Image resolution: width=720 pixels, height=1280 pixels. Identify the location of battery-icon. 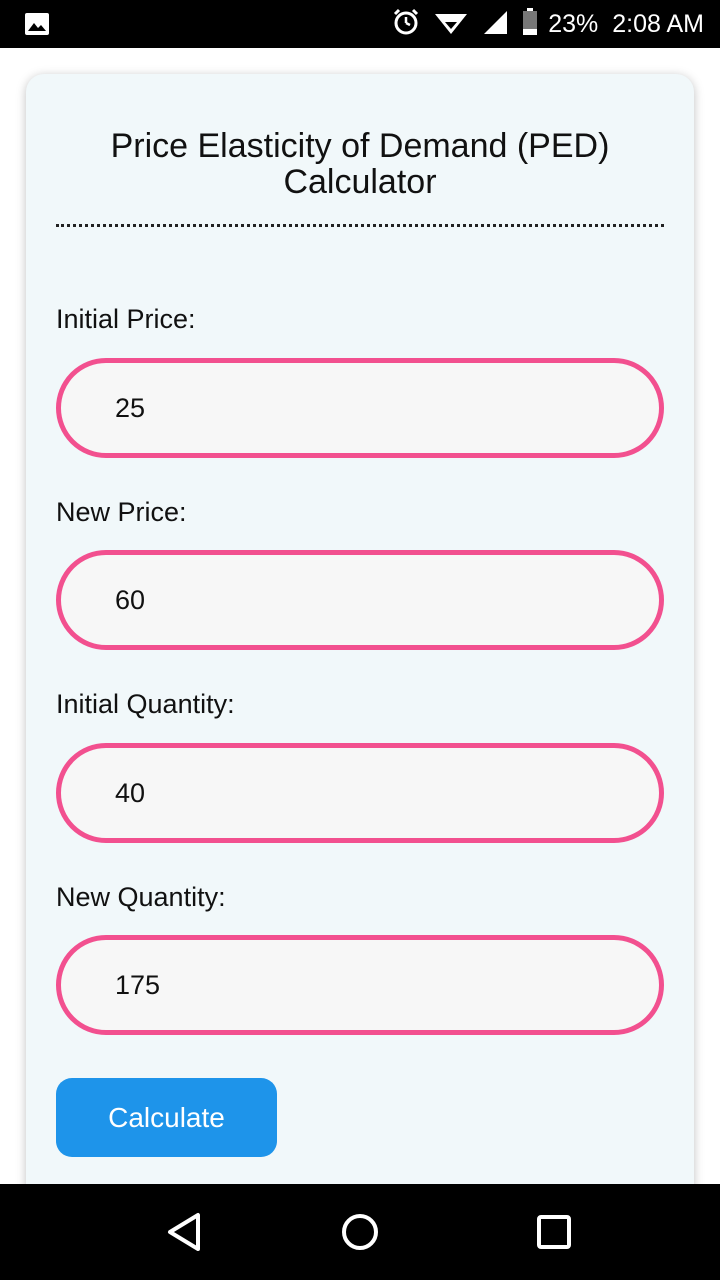
(530, 24).